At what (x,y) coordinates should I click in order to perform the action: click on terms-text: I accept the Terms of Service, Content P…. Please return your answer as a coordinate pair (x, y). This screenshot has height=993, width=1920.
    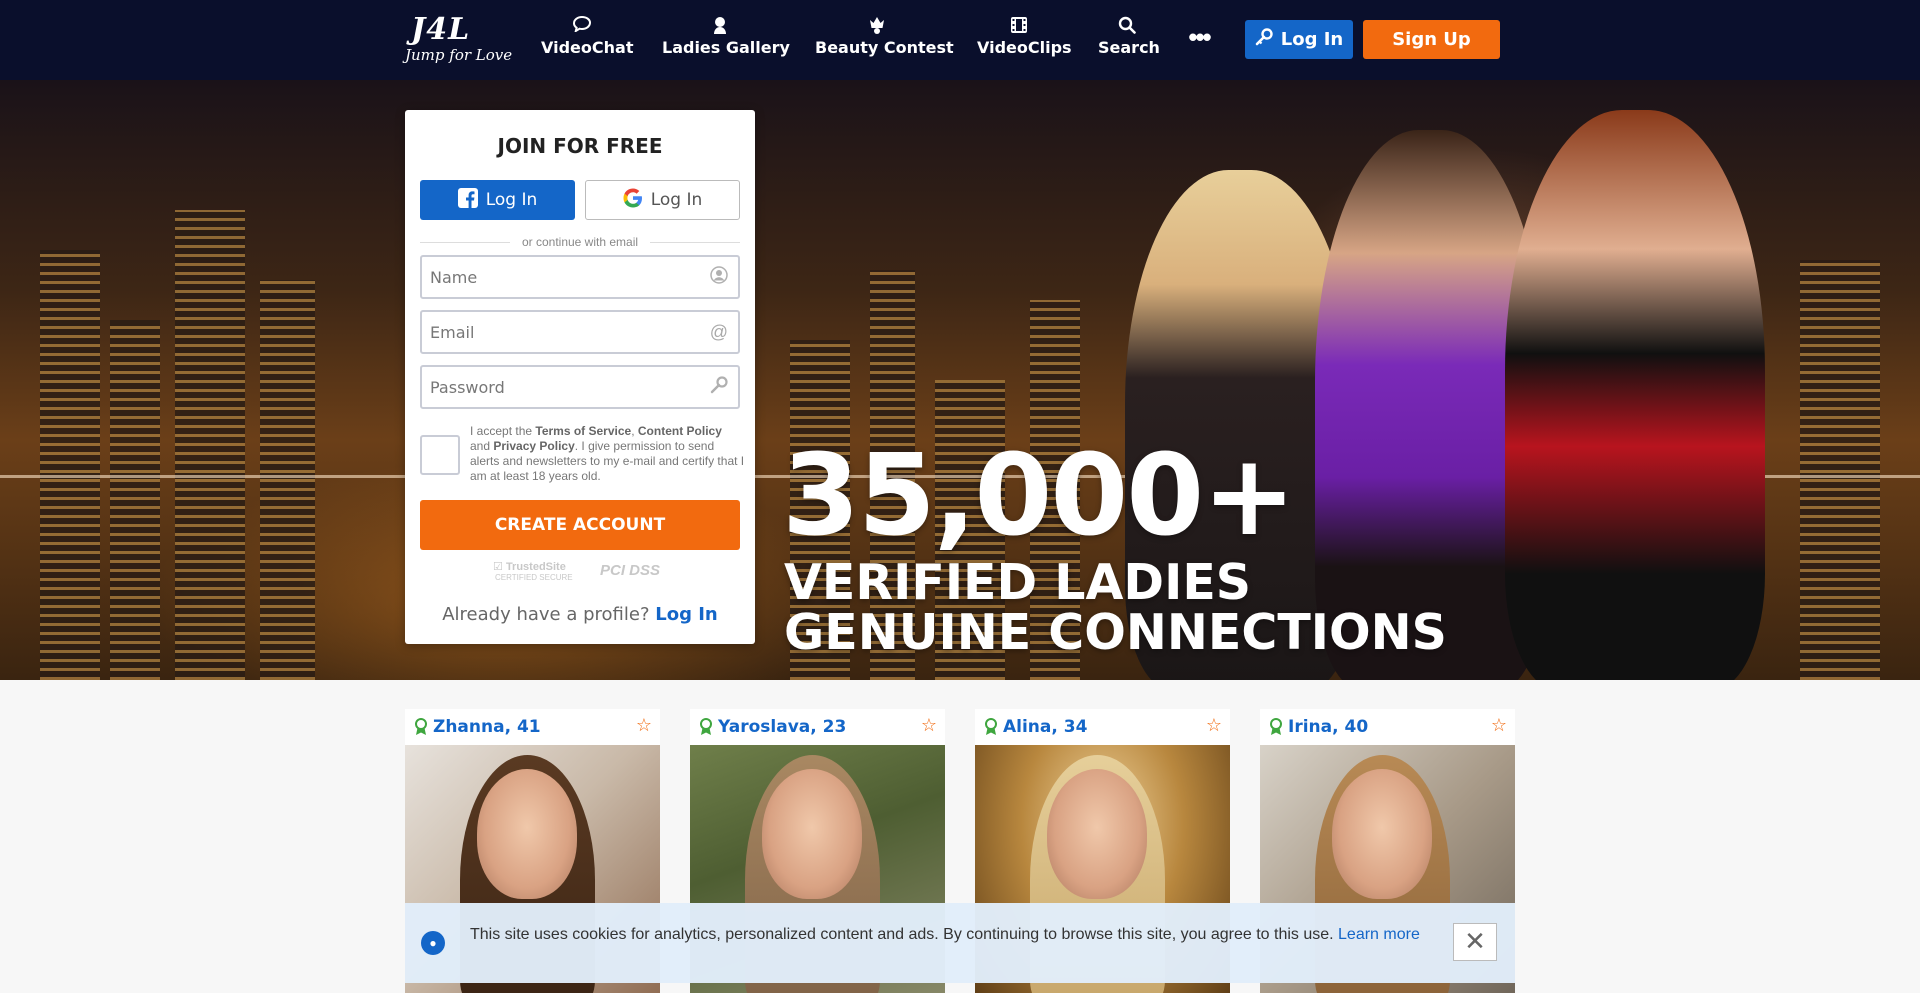
    Looking at the image, I should click on (607, 454).